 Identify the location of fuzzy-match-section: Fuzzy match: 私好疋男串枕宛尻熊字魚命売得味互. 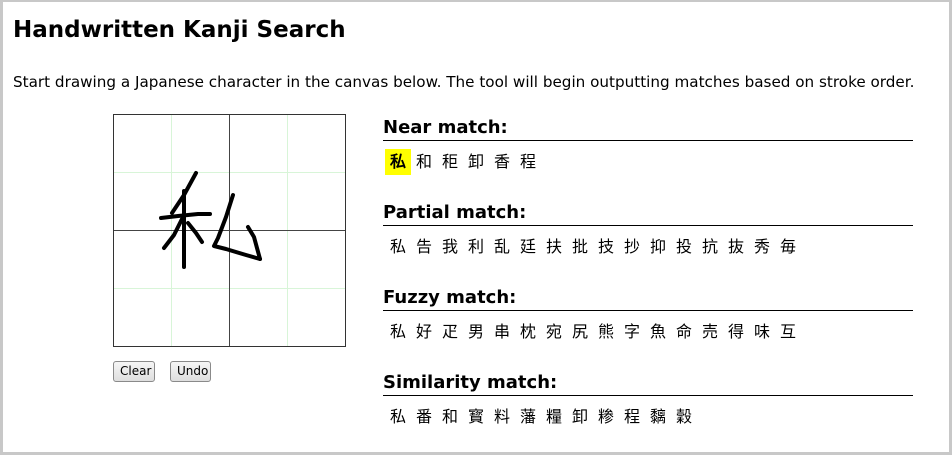
(648, 315).